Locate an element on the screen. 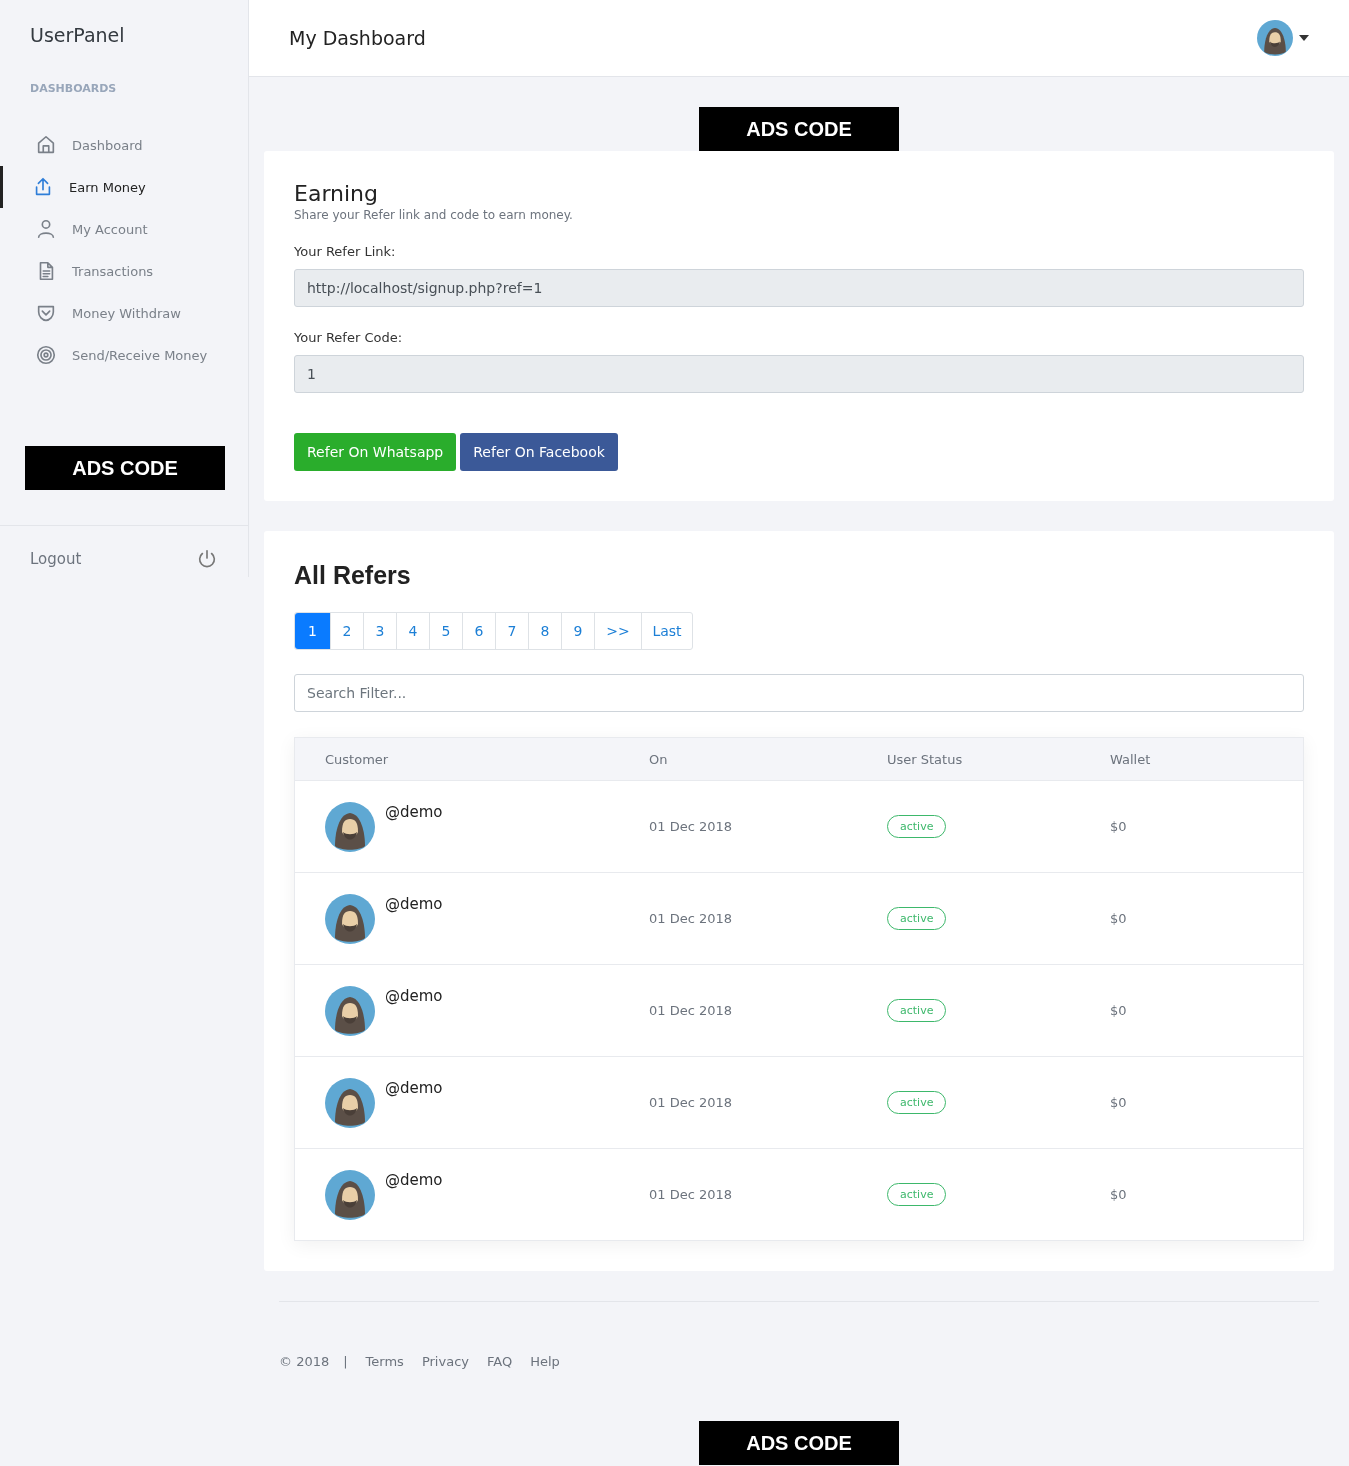 Image resolution: width=1349 pixels, height=1466 pixels. footer-link: FAQ is located at coordinates (500, 1361).